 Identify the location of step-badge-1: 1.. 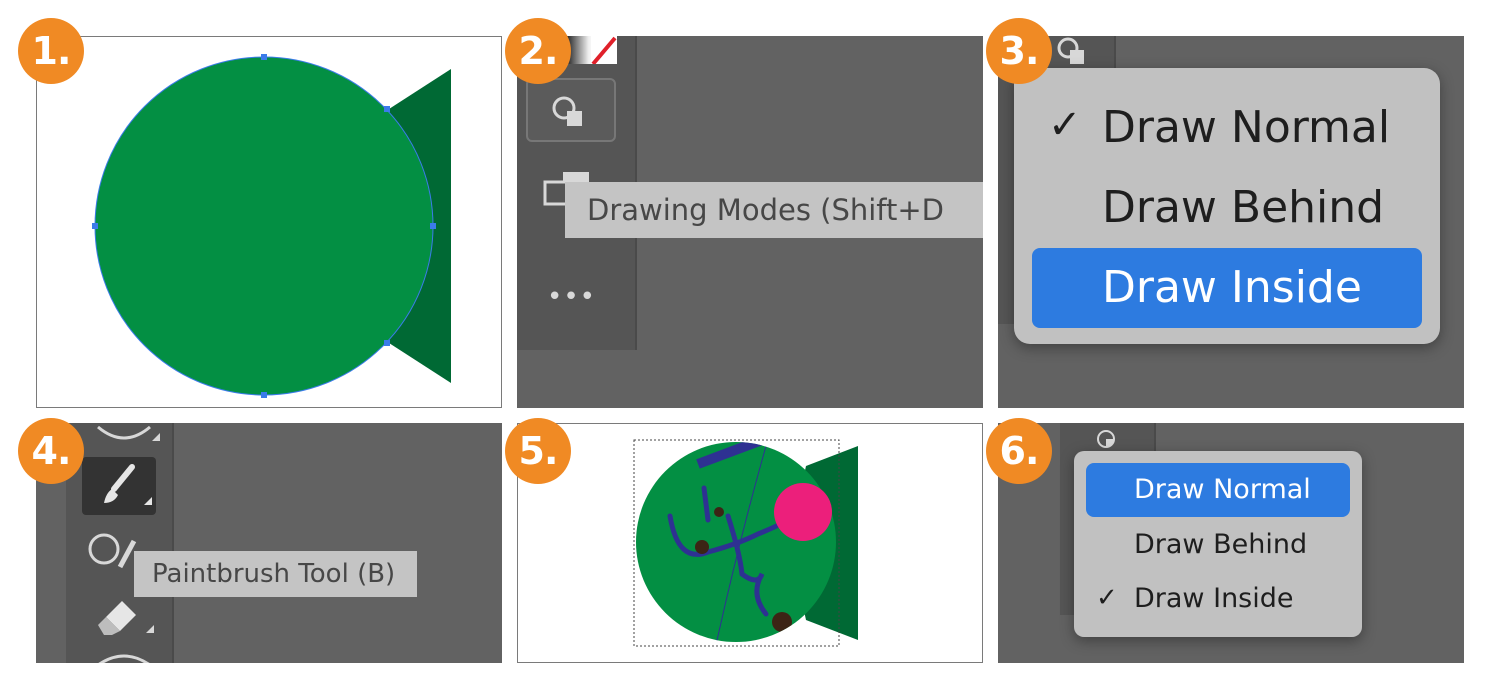
(51, 51).